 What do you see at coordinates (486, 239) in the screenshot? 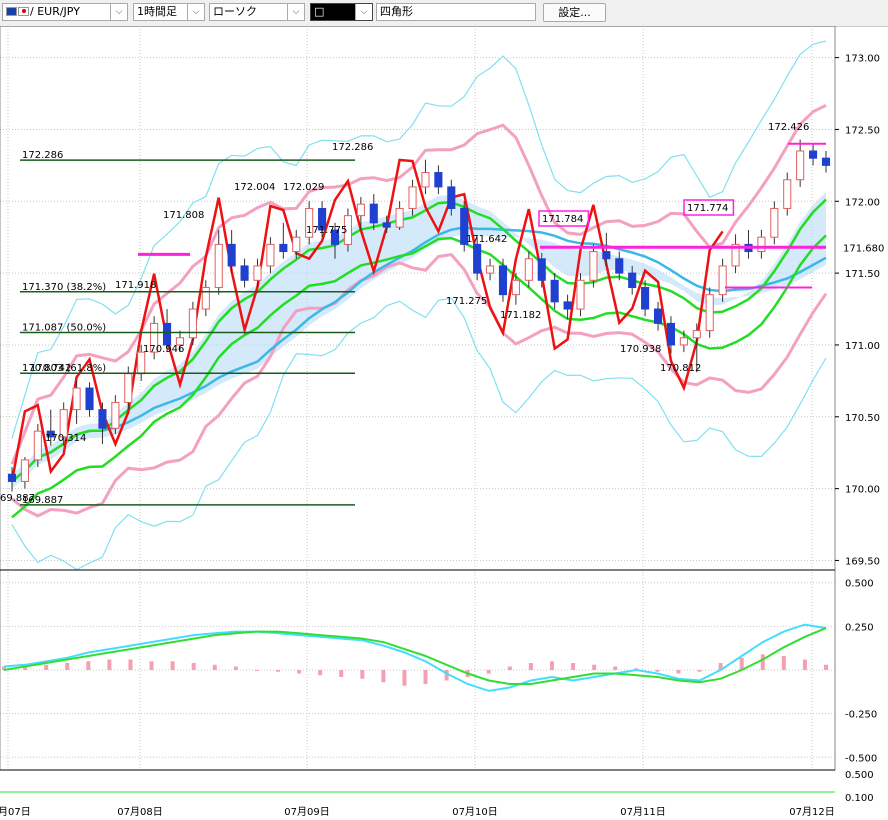
I see `price-label: 171.642` at bounding box center [486, 239].